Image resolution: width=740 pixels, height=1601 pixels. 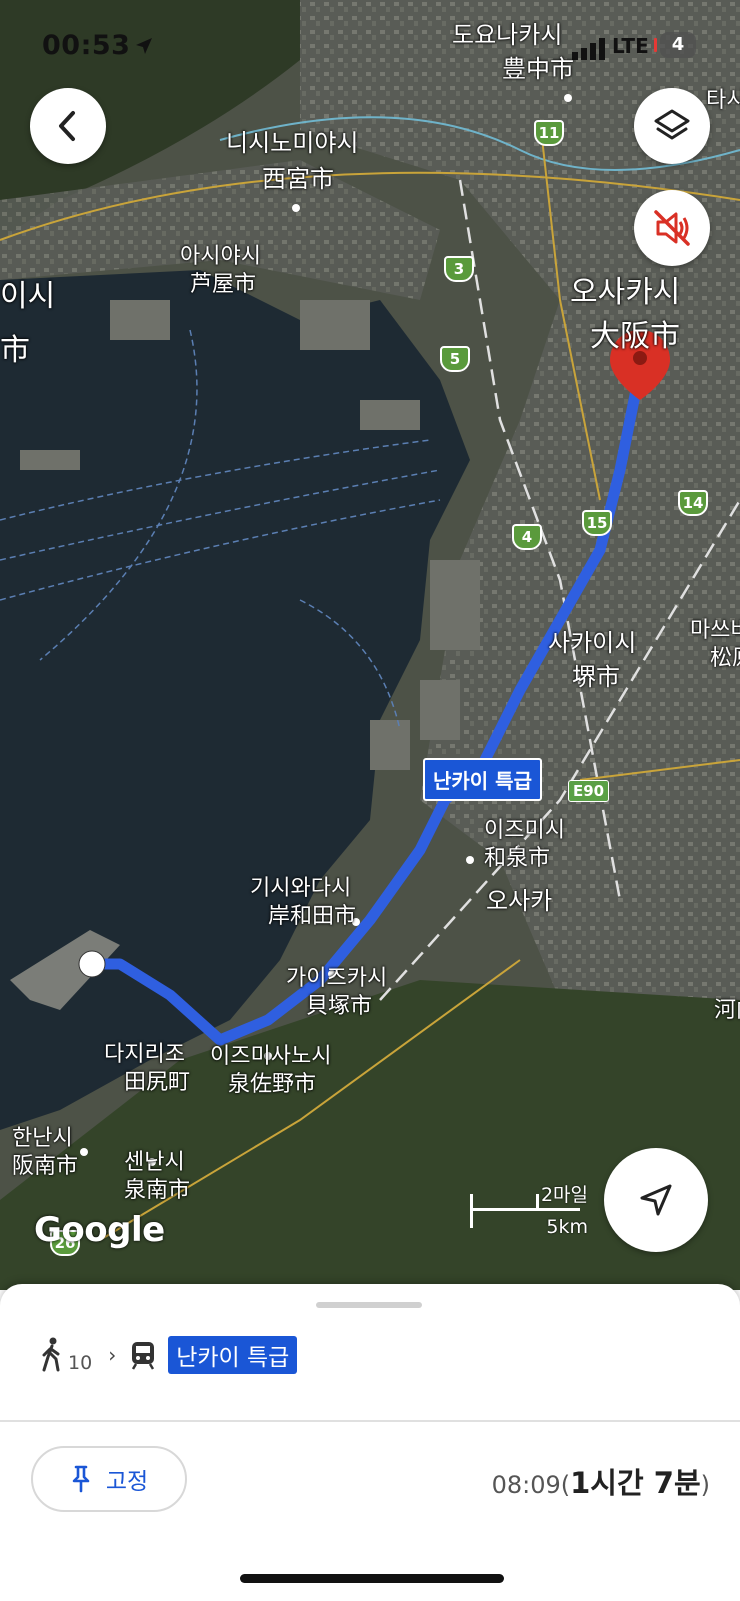 What do you see at coordinates (292, 143) in the screenshot?
I see `map-label: 니시노미야시` at bounding box center [292, 143].